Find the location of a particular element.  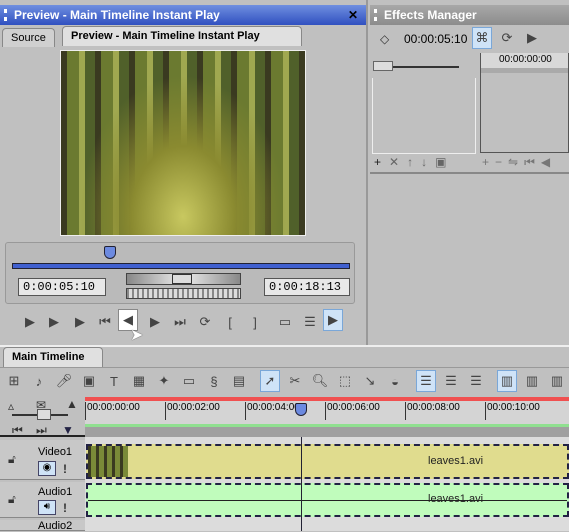

add-video-button: ⊞ is located at coordinates (14, 381).